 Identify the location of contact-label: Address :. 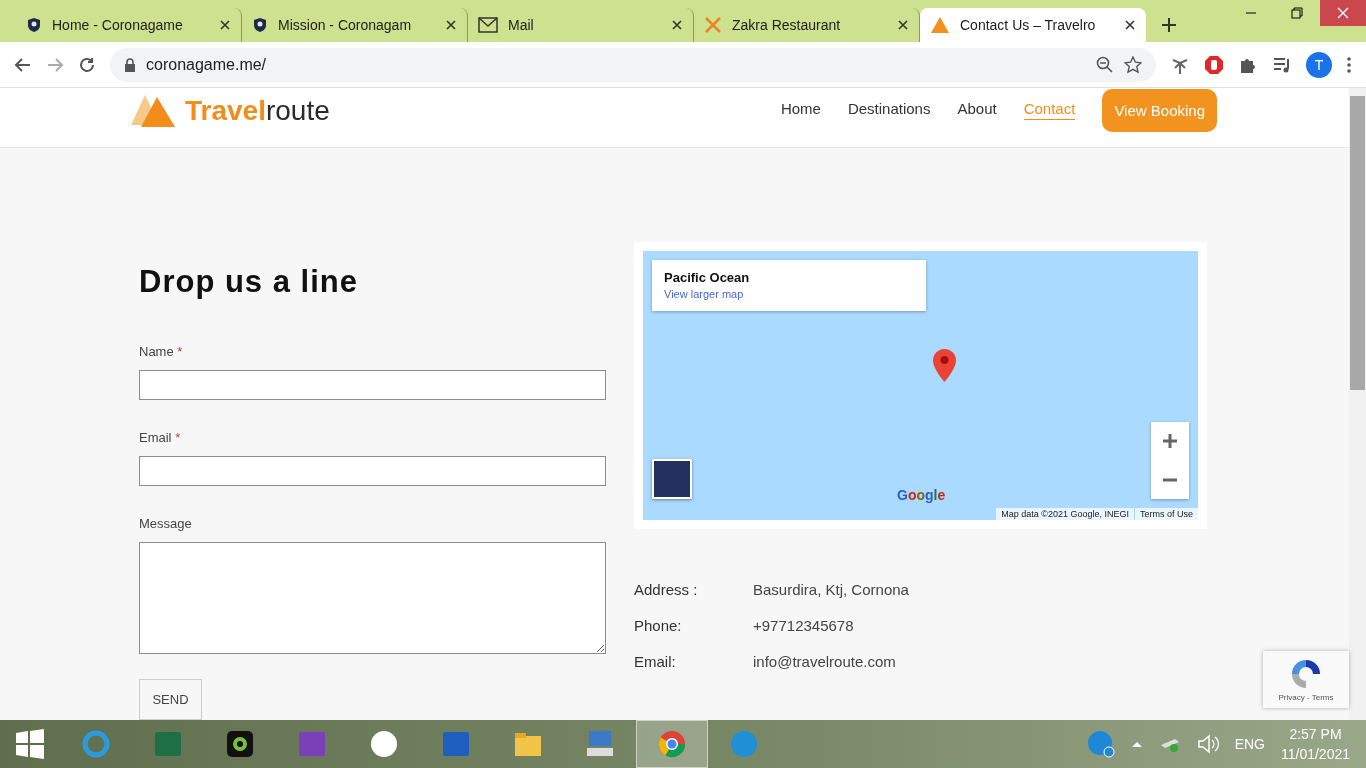
(666, 589).